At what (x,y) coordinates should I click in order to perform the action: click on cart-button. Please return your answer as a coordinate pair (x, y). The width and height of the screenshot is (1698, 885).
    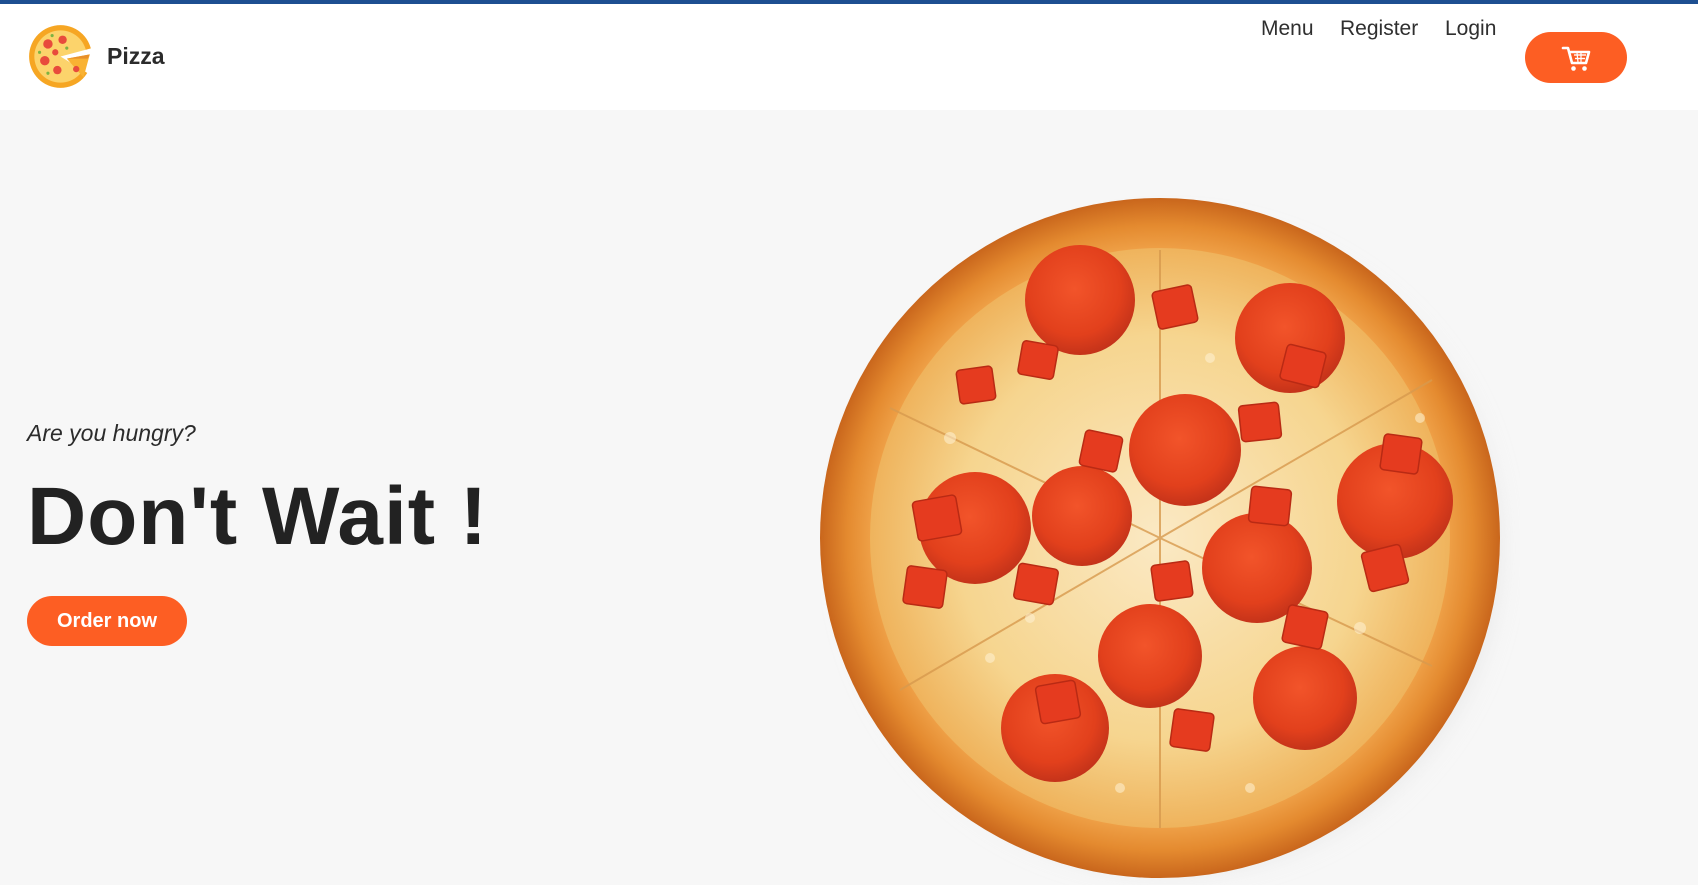
    Looking at the image, I should click on (1576, 57).